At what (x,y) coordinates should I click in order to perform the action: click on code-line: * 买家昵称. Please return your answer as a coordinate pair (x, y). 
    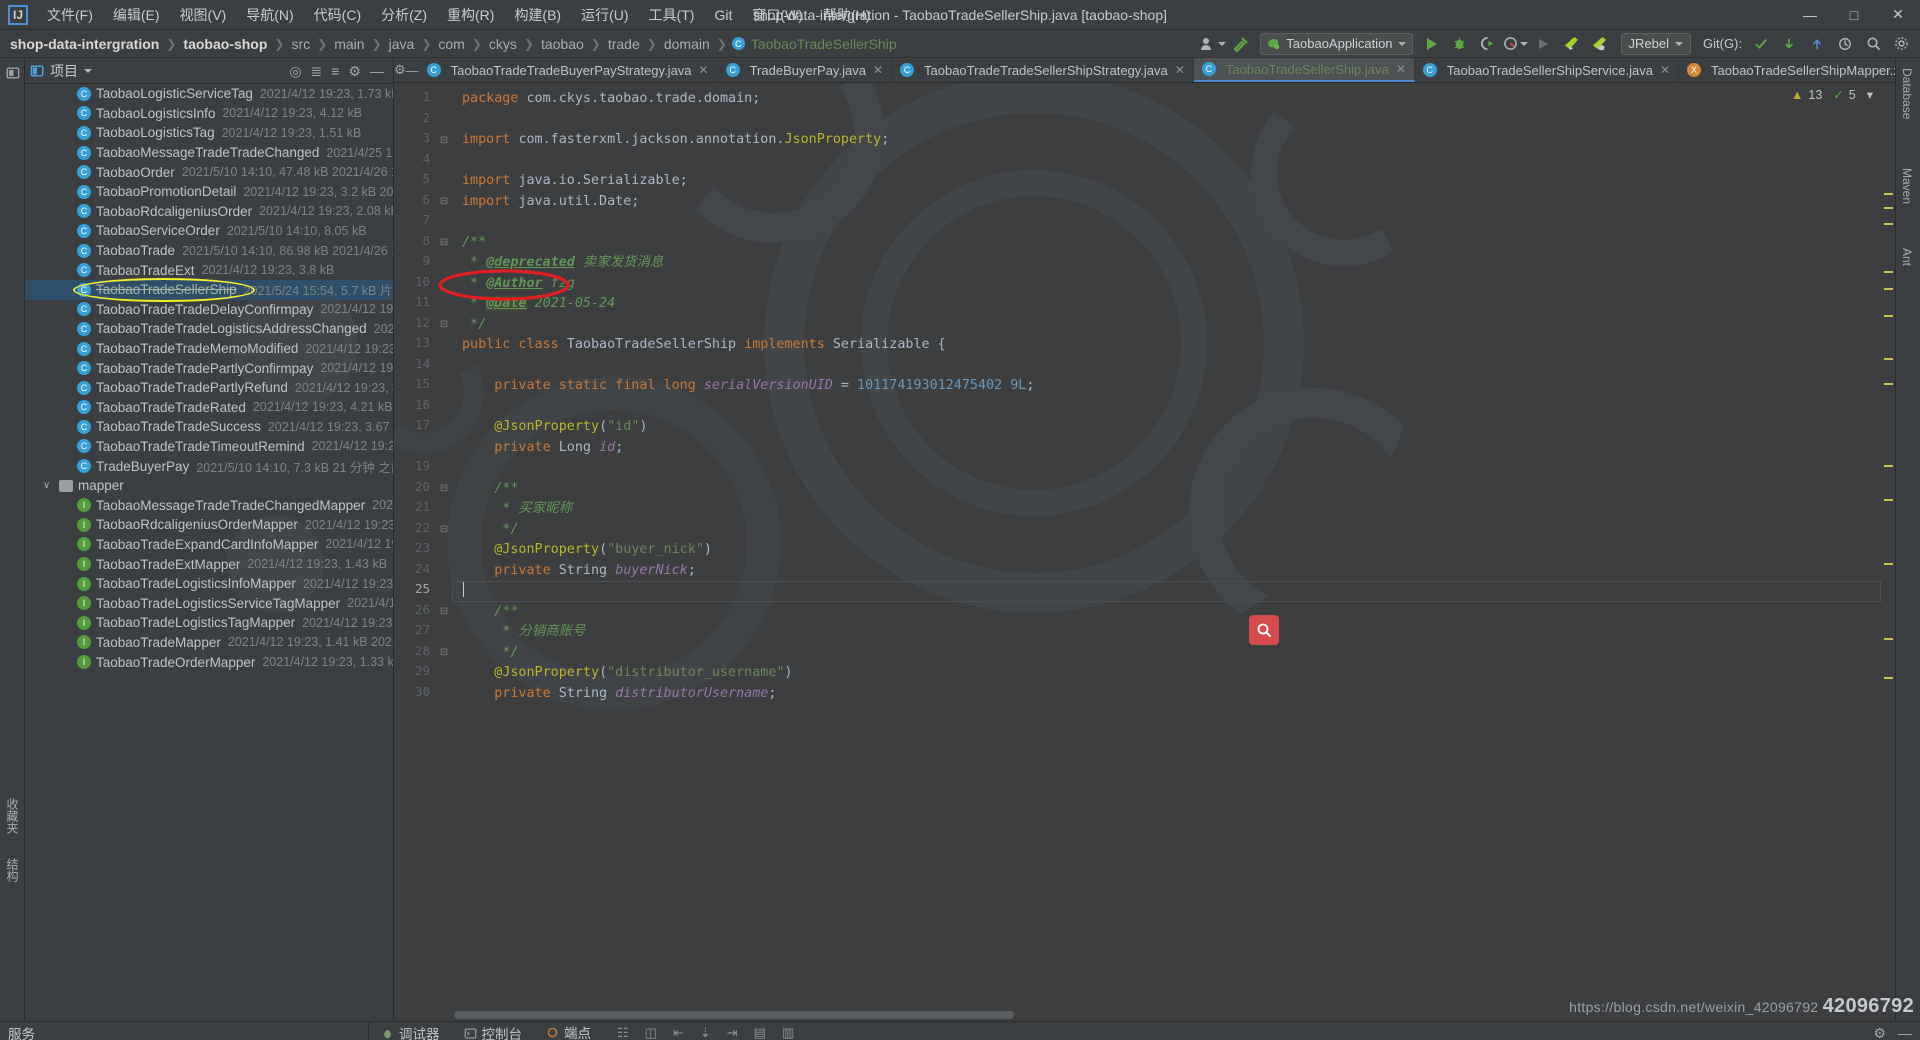
    Looking at the image, I should click on (1166, 509).